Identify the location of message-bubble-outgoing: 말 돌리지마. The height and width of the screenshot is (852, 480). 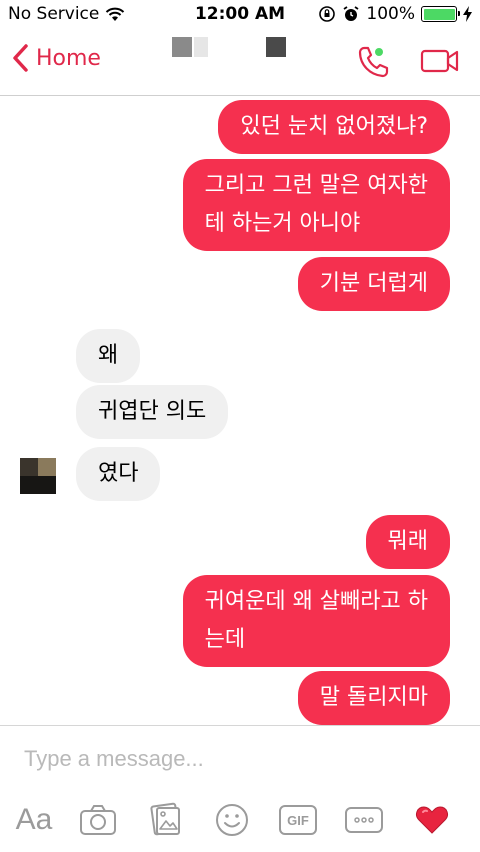
(373, 698).